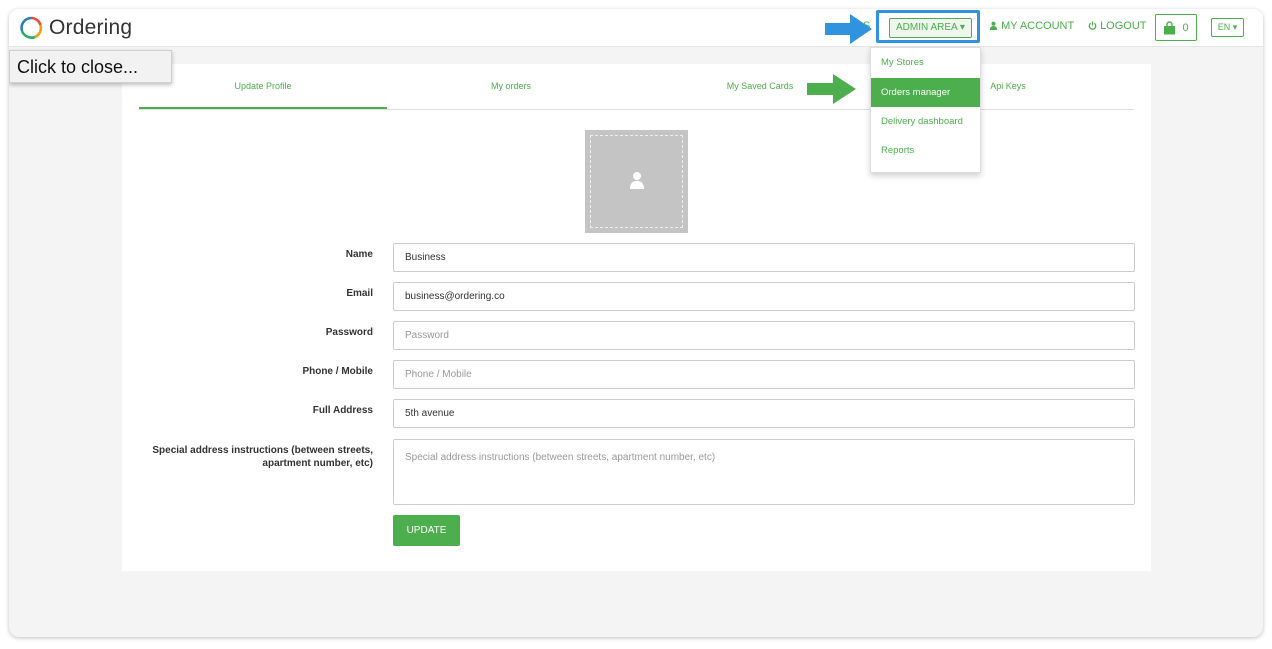 The height and width of the screenshot is (649, 1272). I want to click on email-label: Email, so click(359, 293).